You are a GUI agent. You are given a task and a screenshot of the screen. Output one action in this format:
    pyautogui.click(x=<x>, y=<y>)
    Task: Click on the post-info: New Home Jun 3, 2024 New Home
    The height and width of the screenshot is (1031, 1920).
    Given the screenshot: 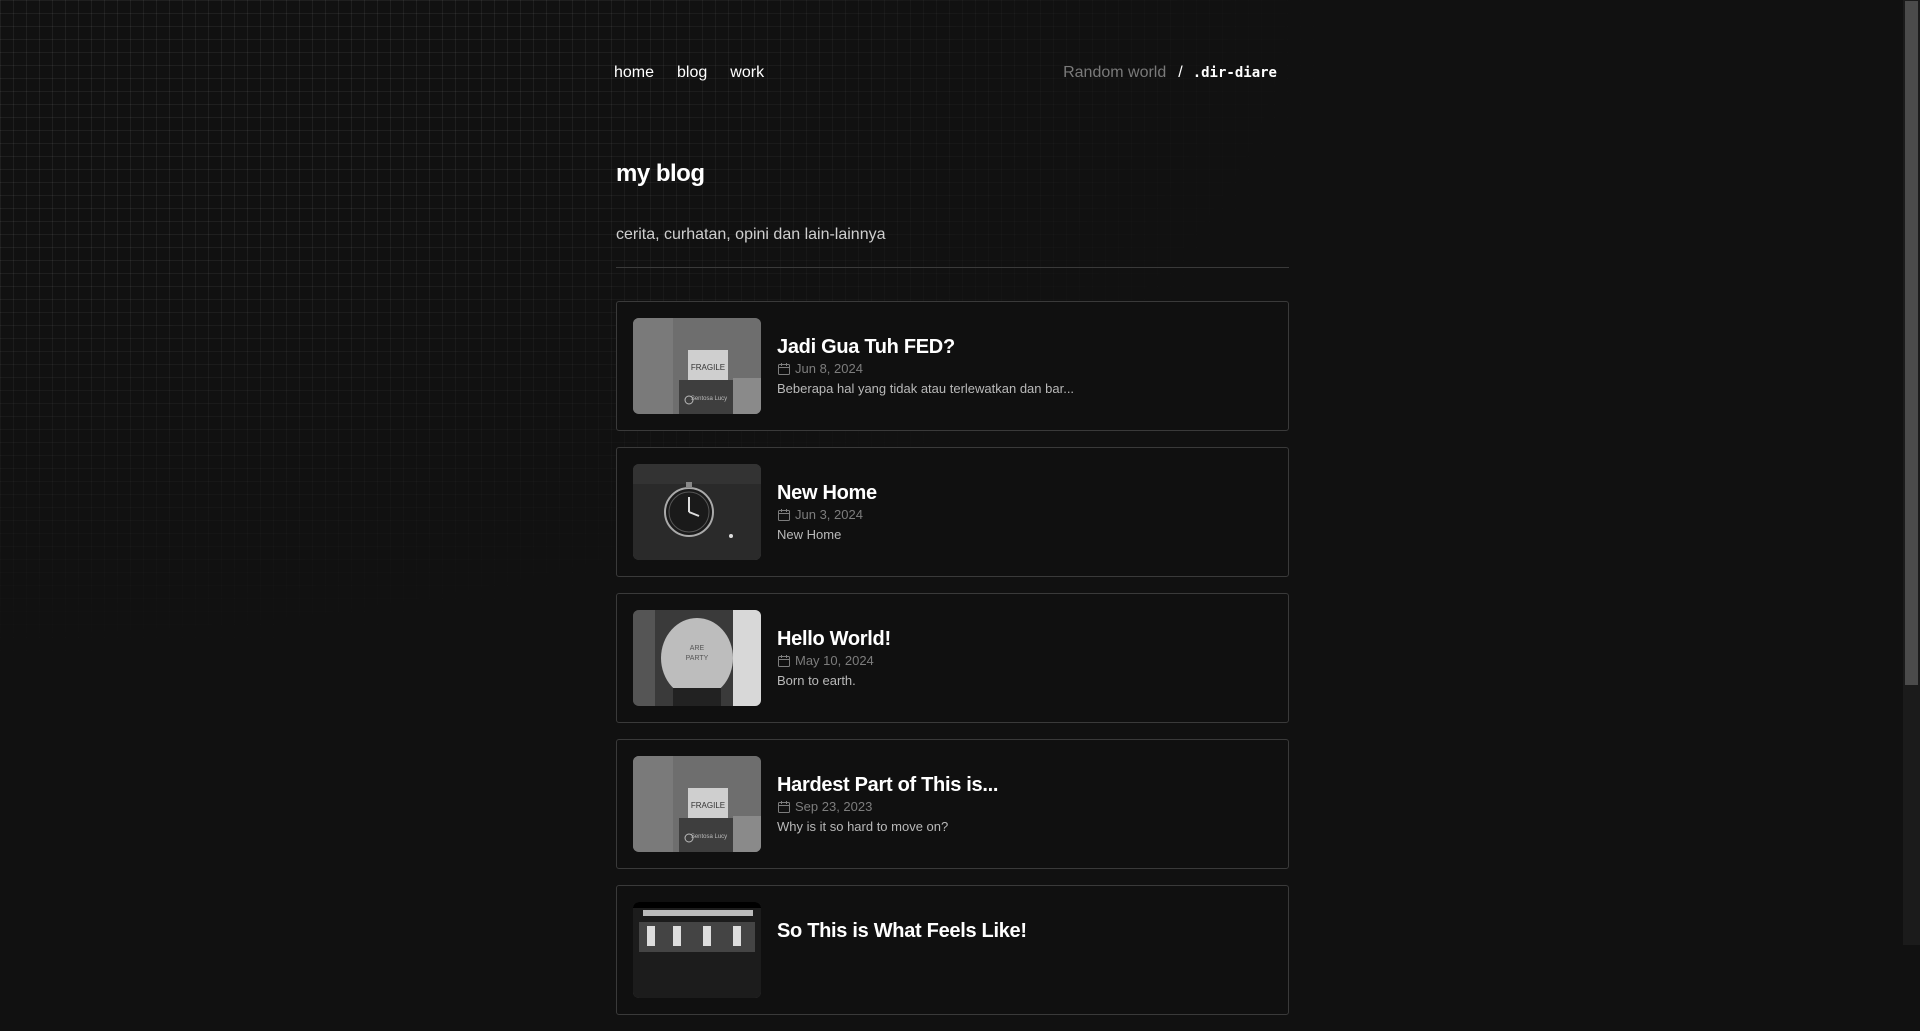 What is the action you would take?
    pyautogui.click(x=1022, y=512)
    